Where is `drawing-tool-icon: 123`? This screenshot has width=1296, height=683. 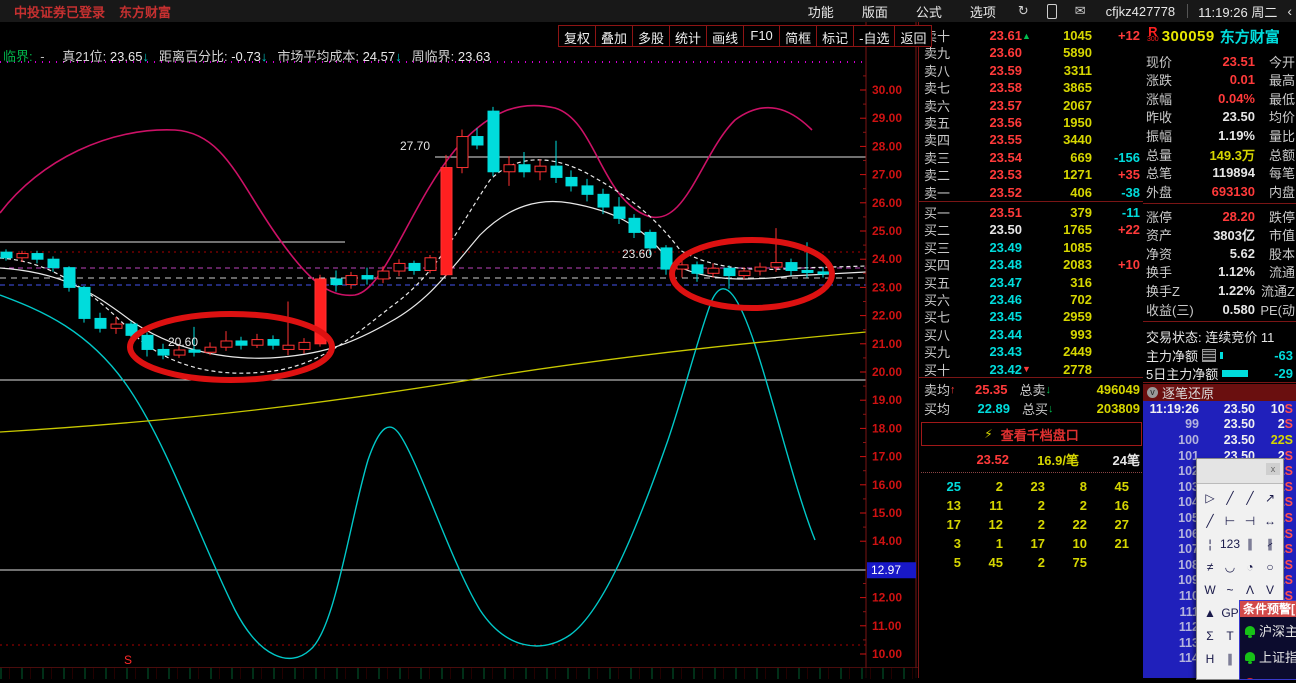 drawing-tool-icon: 123 is located at coordinates (1230, 543).